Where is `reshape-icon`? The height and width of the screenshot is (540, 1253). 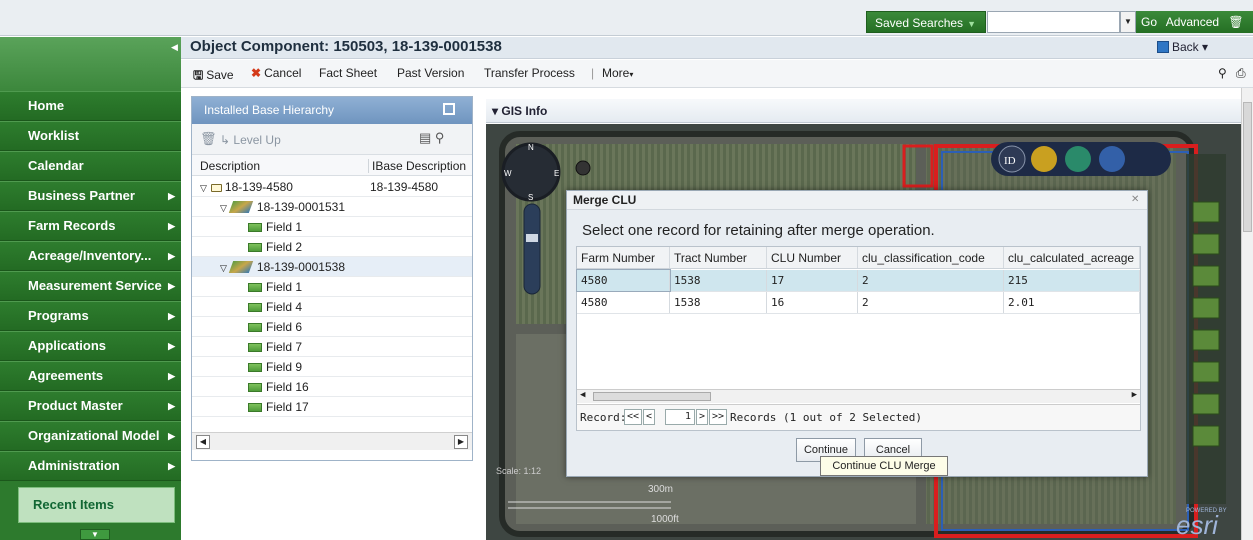 reshape-icon is located at coordinates (1206, 404).